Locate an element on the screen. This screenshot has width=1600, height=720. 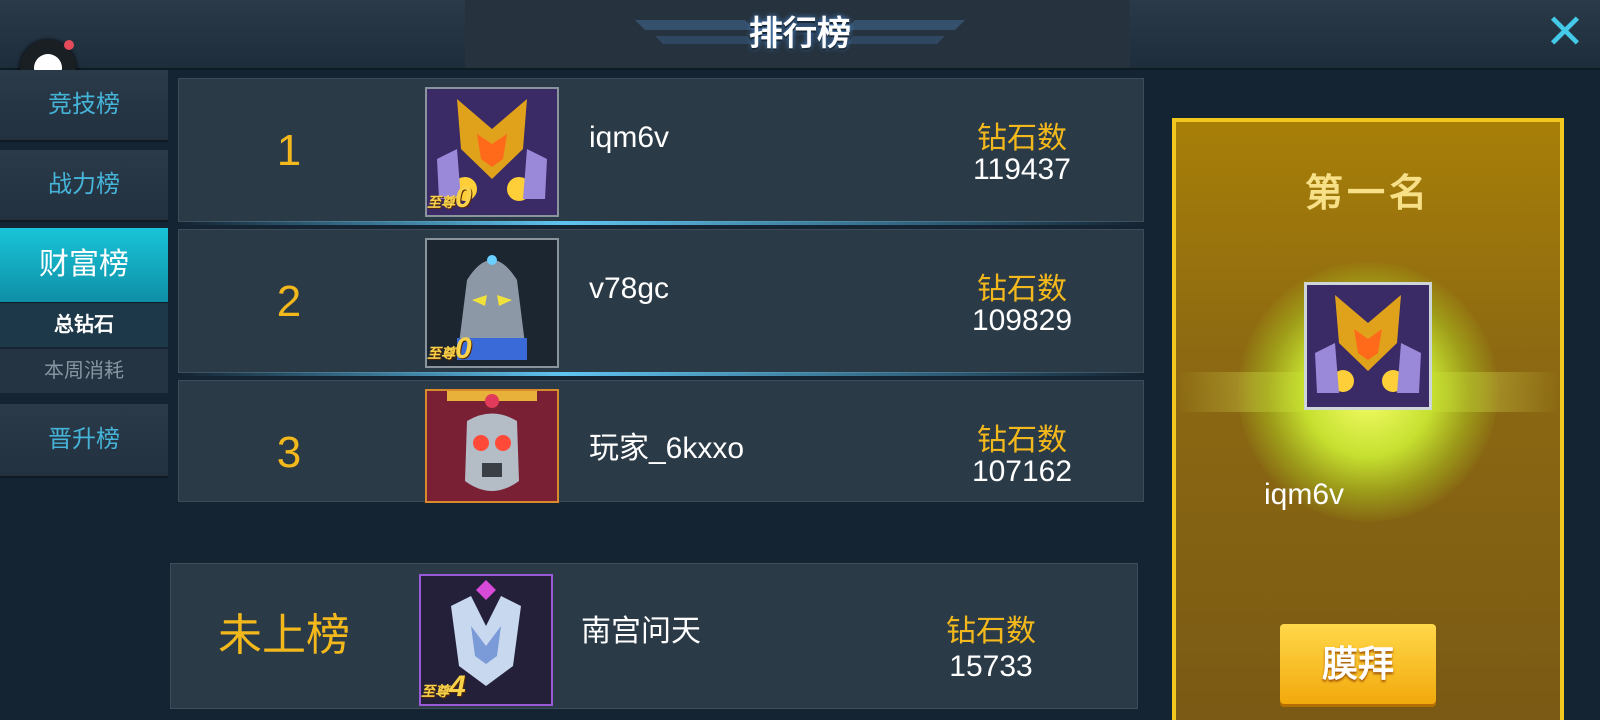
my-player-name: 南宫问天 is located at coordinates (641, 631).